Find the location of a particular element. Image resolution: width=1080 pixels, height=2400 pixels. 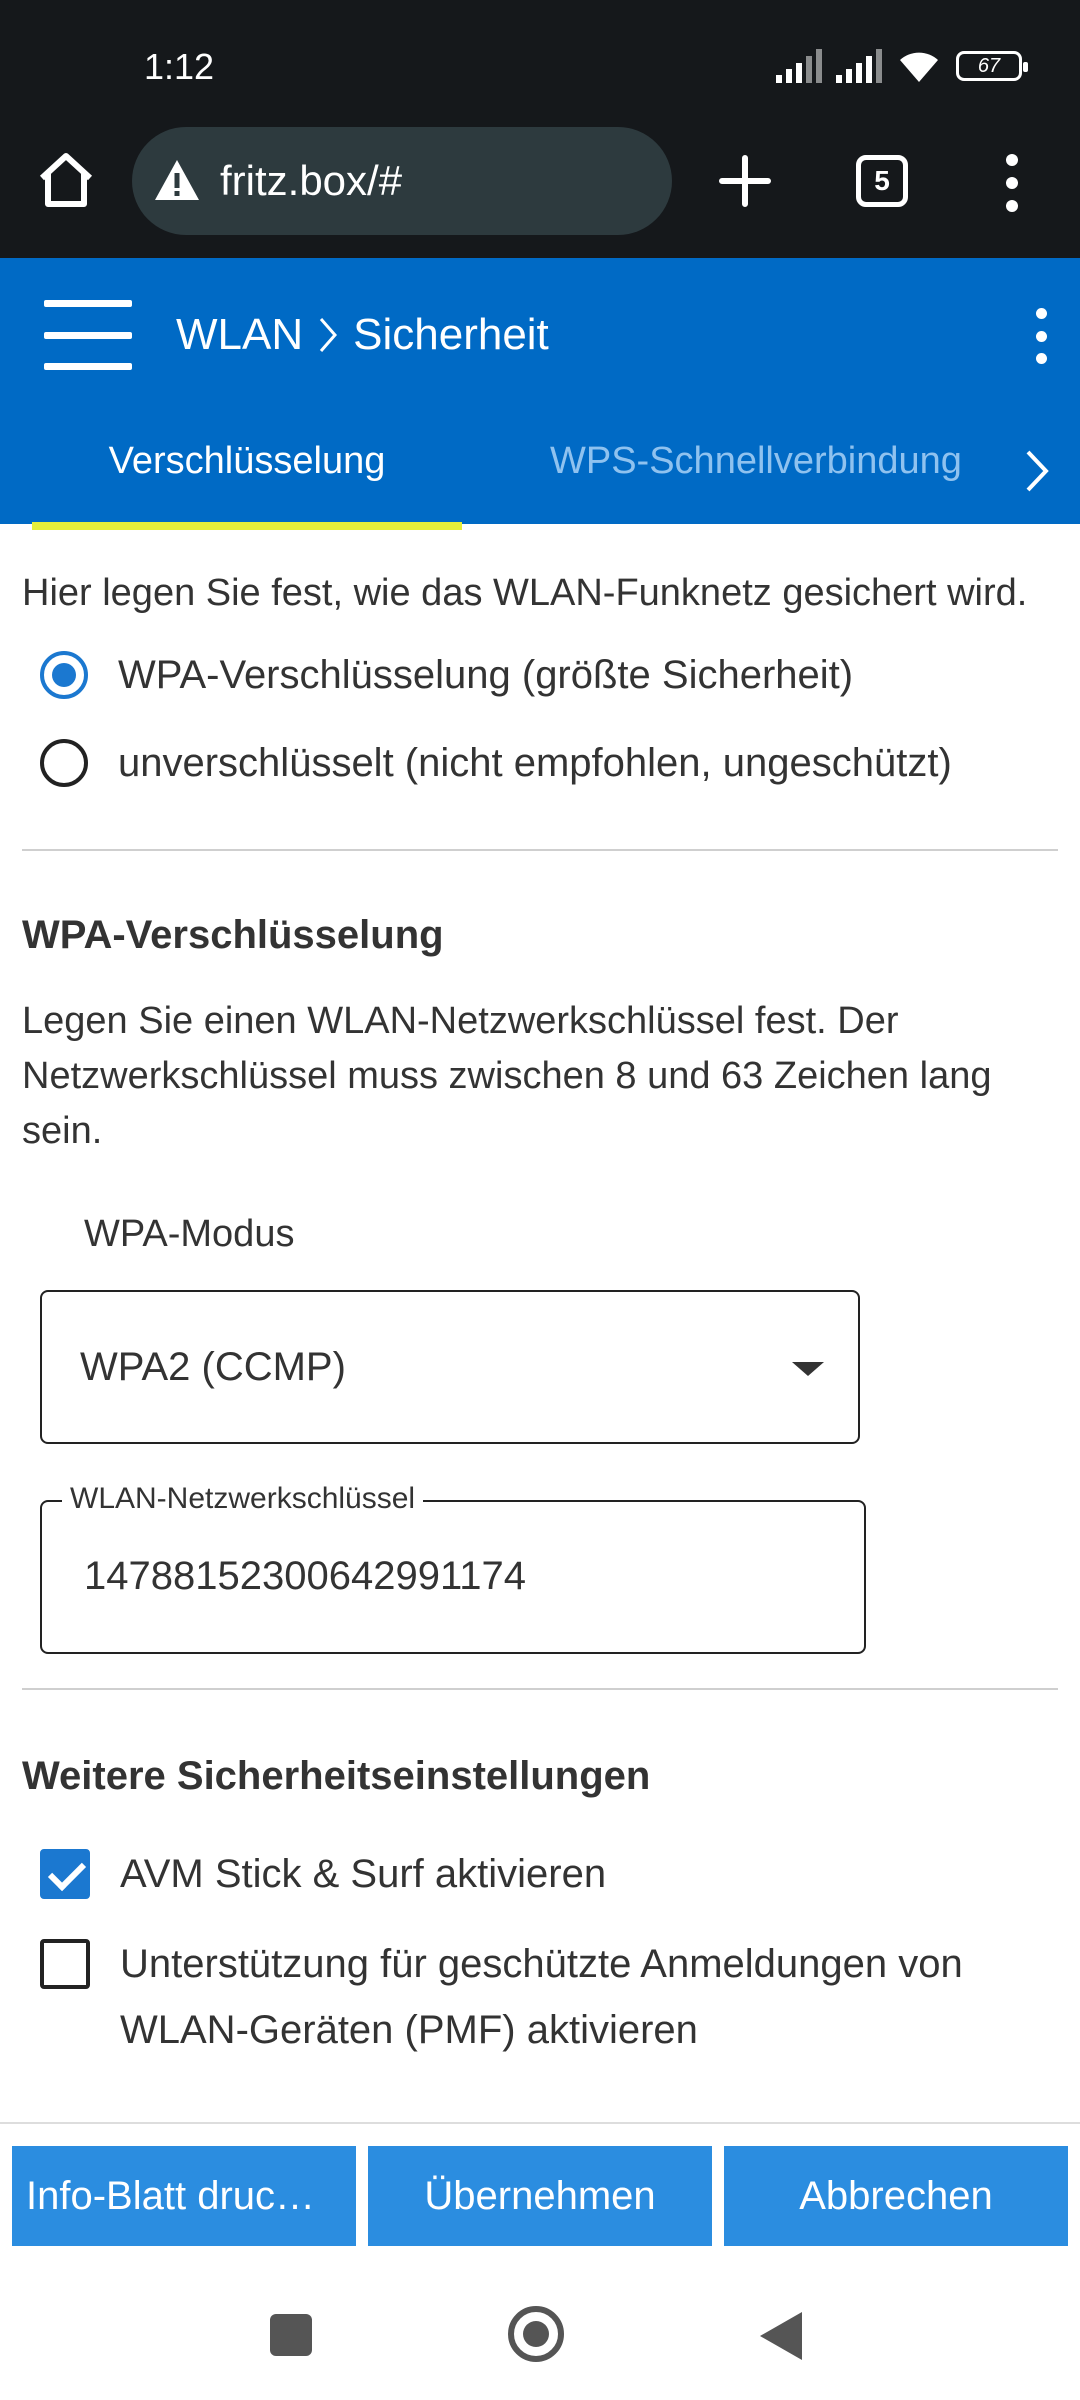

section-title-wpa: WPA-Verschlüsselung is located at coordinates (233, 935).